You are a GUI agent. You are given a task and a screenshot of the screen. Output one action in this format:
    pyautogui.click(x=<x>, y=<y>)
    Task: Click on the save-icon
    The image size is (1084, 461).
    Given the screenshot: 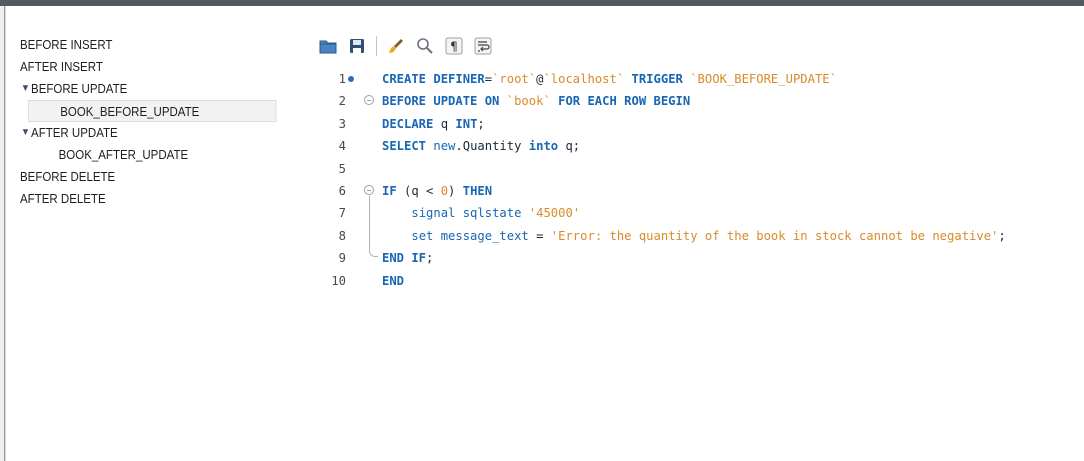 What is the action you would take?
    pyautogui.click(x=357, y=46)
    